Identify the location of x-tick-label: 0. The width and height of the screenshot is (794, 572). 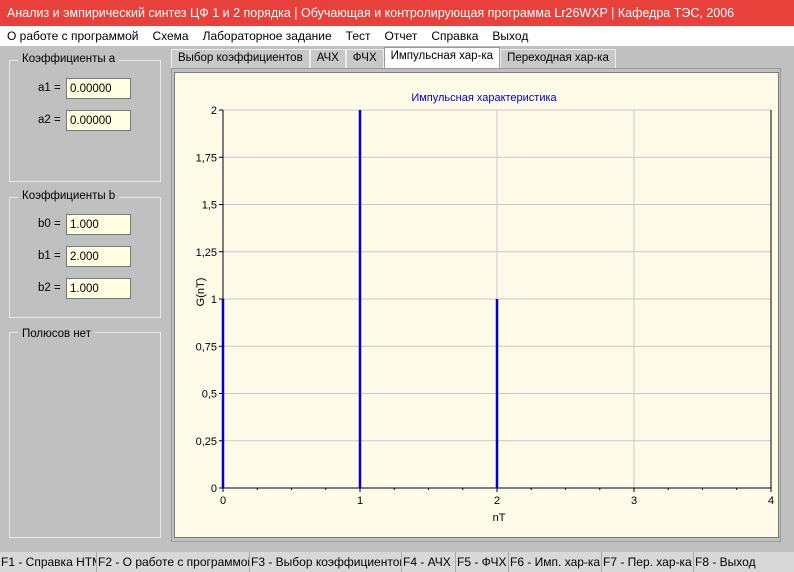
(223, 501).